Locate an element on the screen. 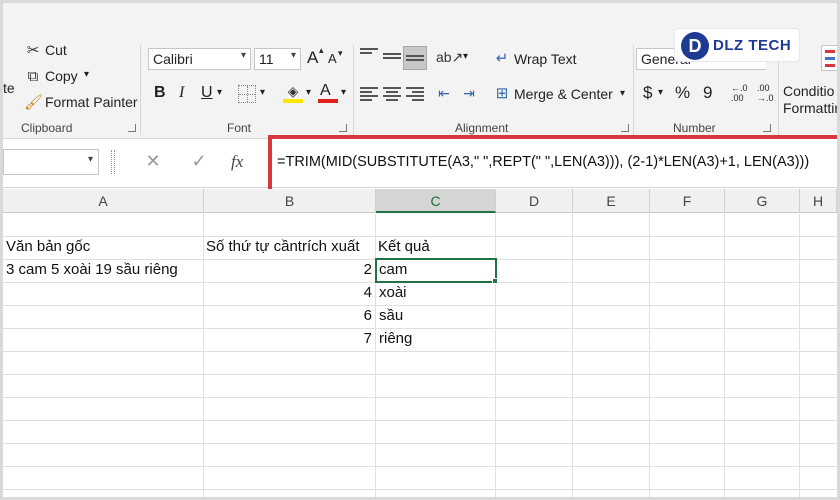 The height and width of the screenshot is (500, 840). font-size-value: 11 is located at coordinates (266, 59).